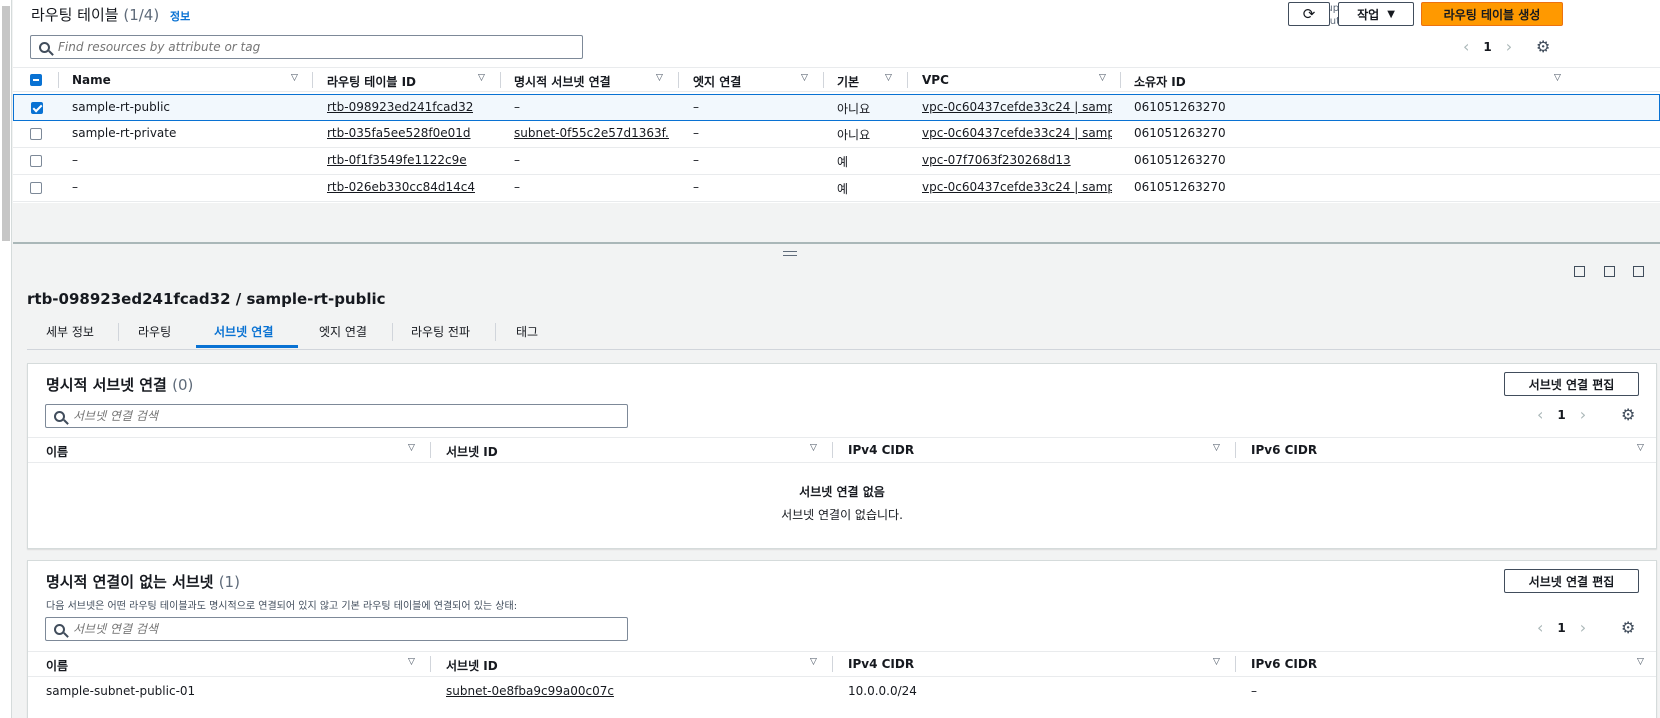 The width and height of the screenshot is (1660, 718). What do you see at coordinates (206, 299) in the screenshot?
I see `detail-title: rtb-098923ed241fcad32 / sample-rt-public` at bounding box center [206, 299].